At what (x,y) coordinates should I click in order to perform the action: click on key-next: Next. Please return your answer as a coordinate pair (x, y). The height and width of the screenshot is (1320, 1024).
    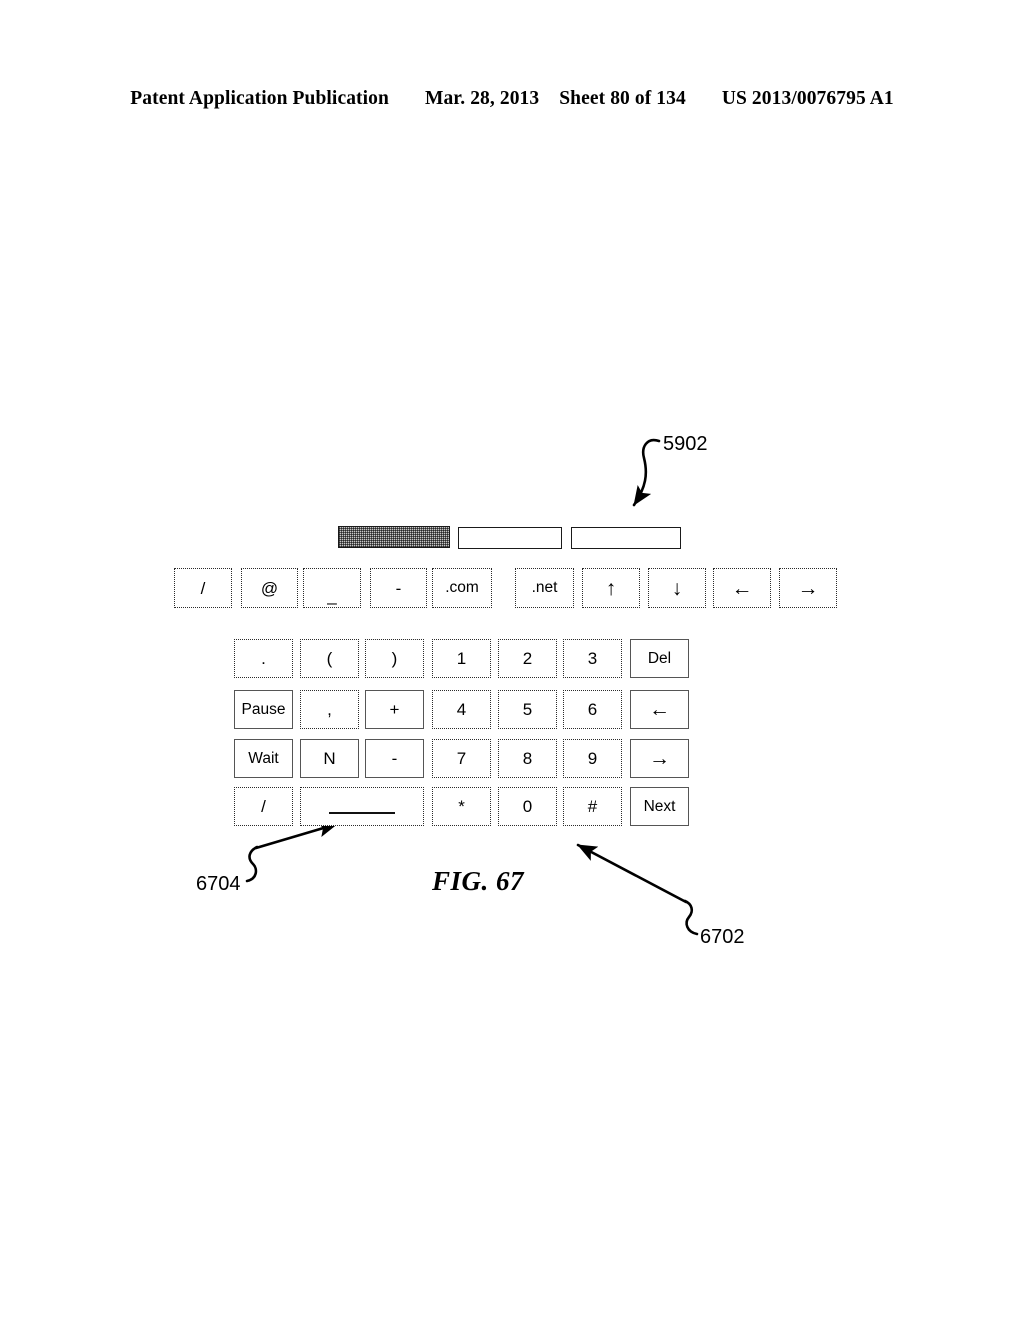
    Looking at the image, I should click on (659, 806).